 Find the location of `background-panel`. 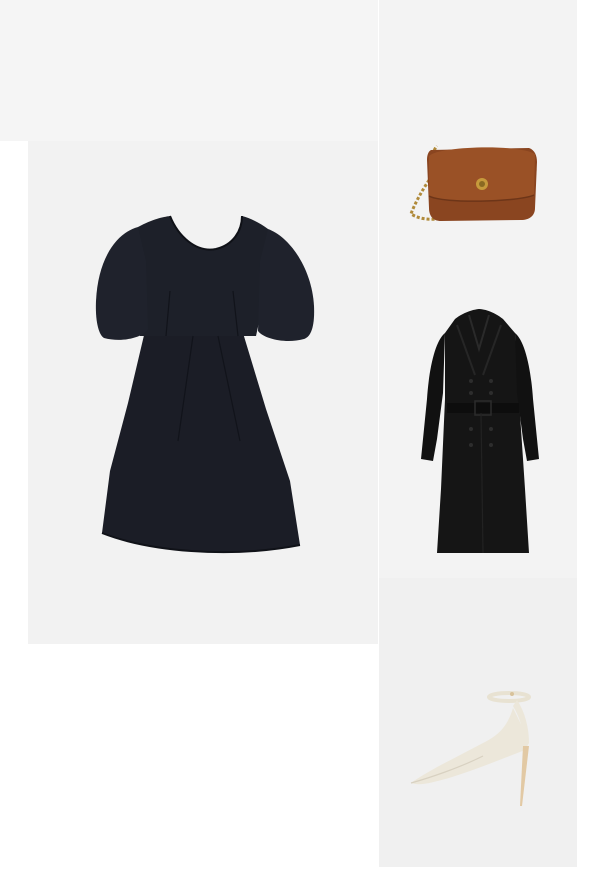

background-panel is located at coordinates (189, 70).